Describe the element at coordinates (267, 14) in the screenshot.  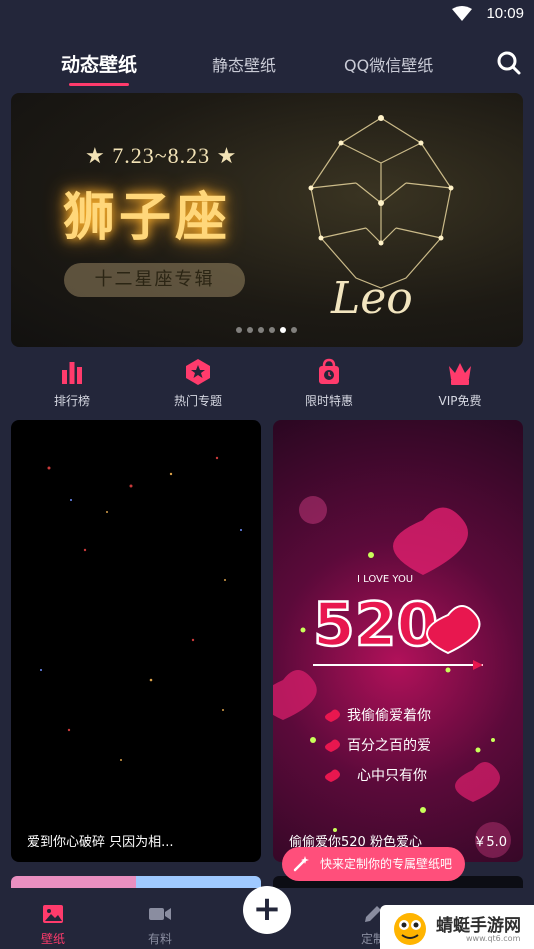
I see `status-bar: 10:09` at that location.